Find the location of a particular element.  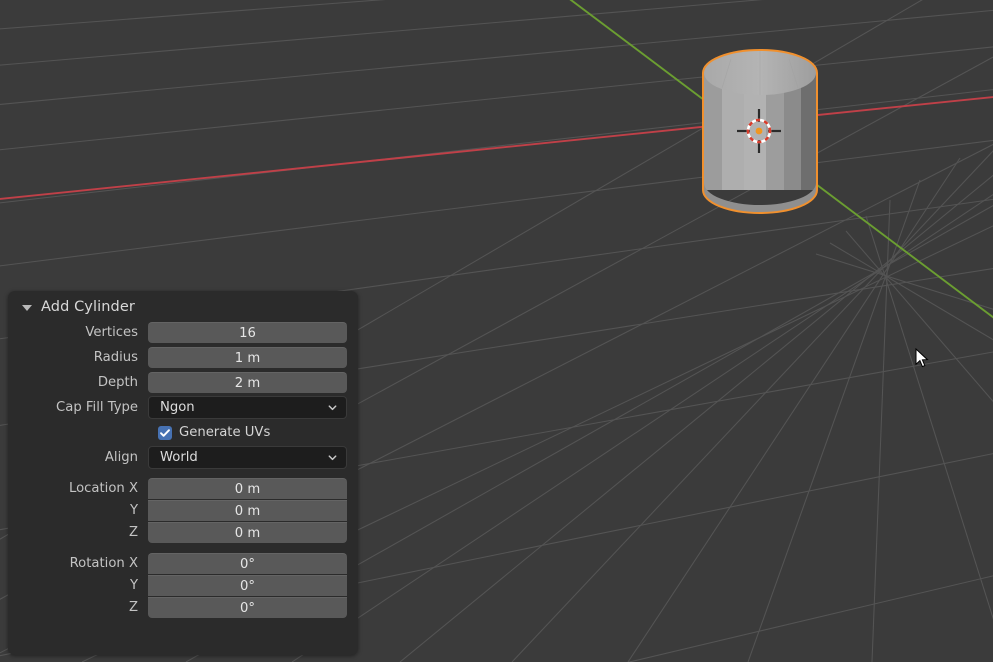

location-x-input: 0 m is located at coordinates (247, 488).